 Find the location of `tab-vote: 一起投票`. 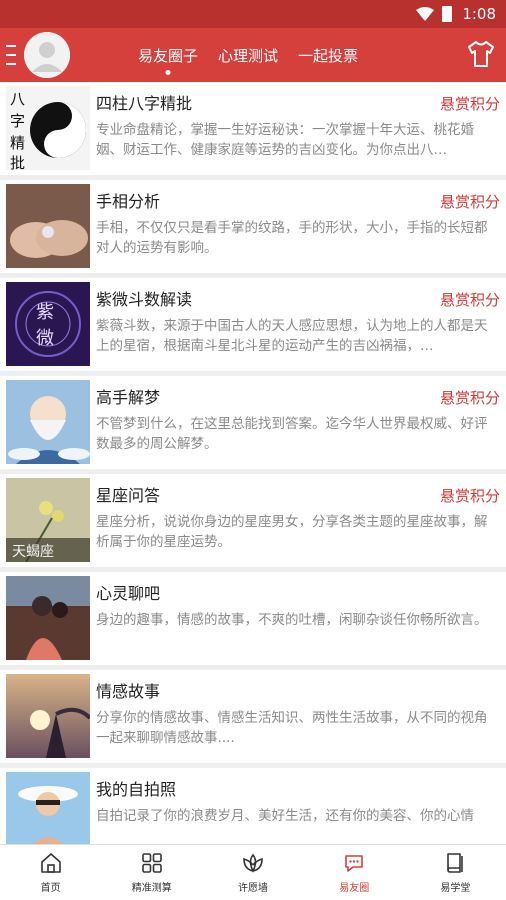

tab-vote: 一起投票 is located at coordinates (328, 55).